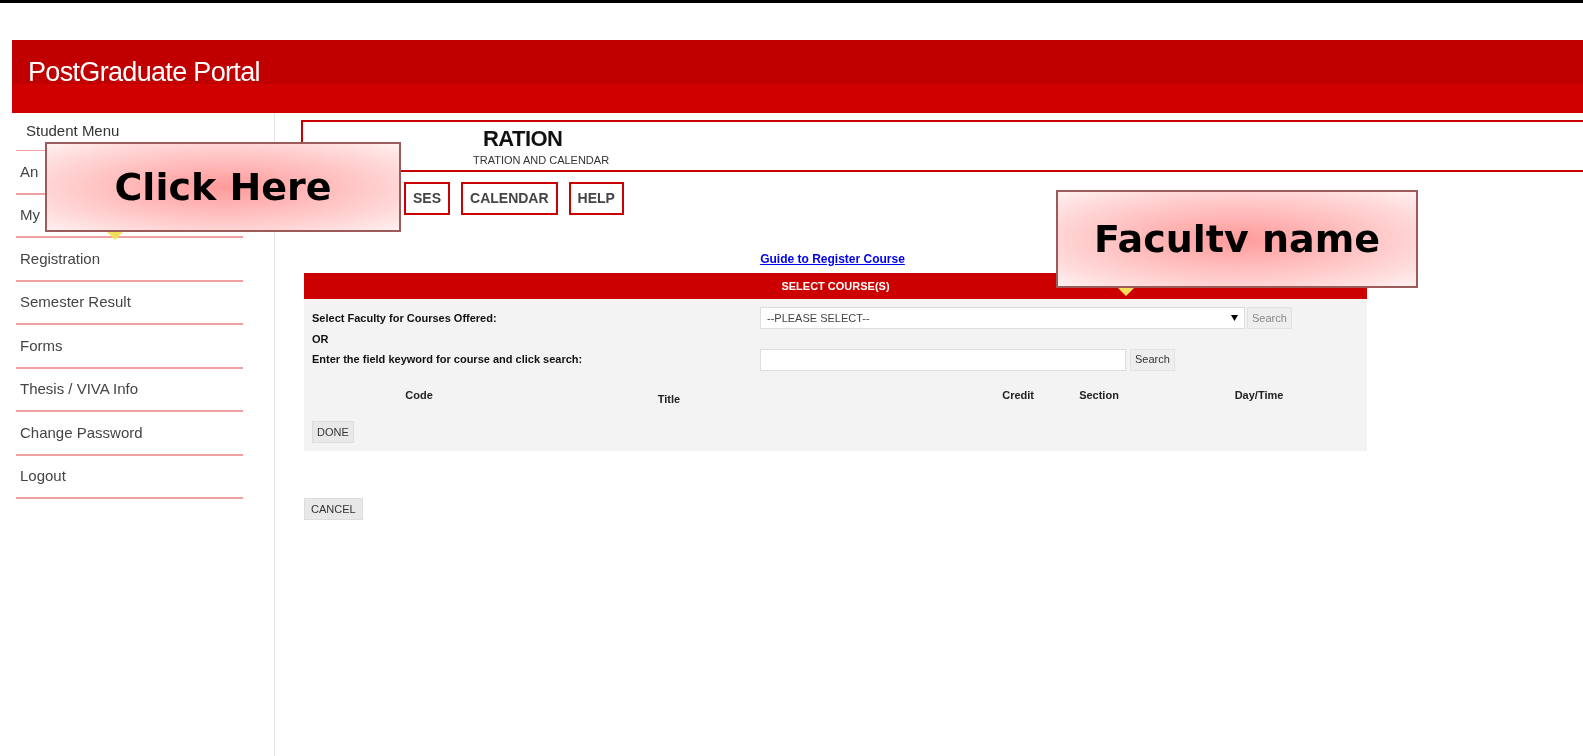 The image size is (1583, 756). I want to click on tab-button: CALENDAR, so click(509, 198).